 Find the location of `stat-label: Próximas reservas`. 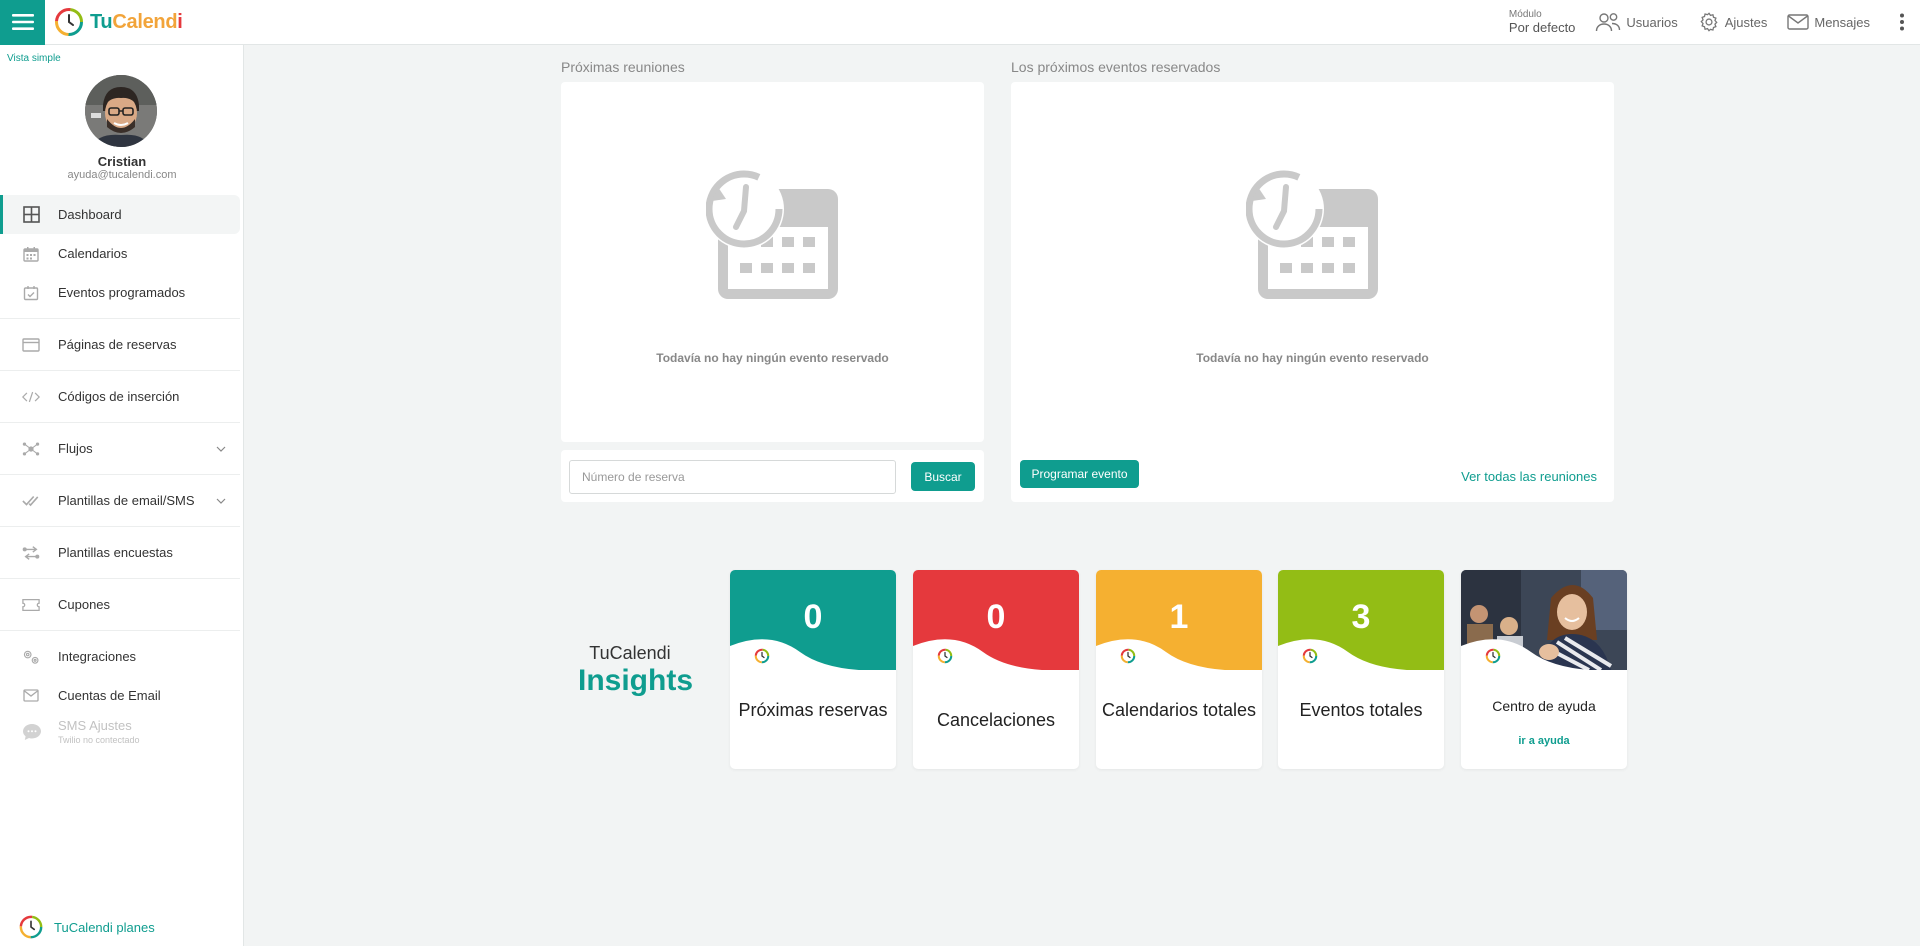

stat-label: Próximas reservas is located at coordinates (813, 710).